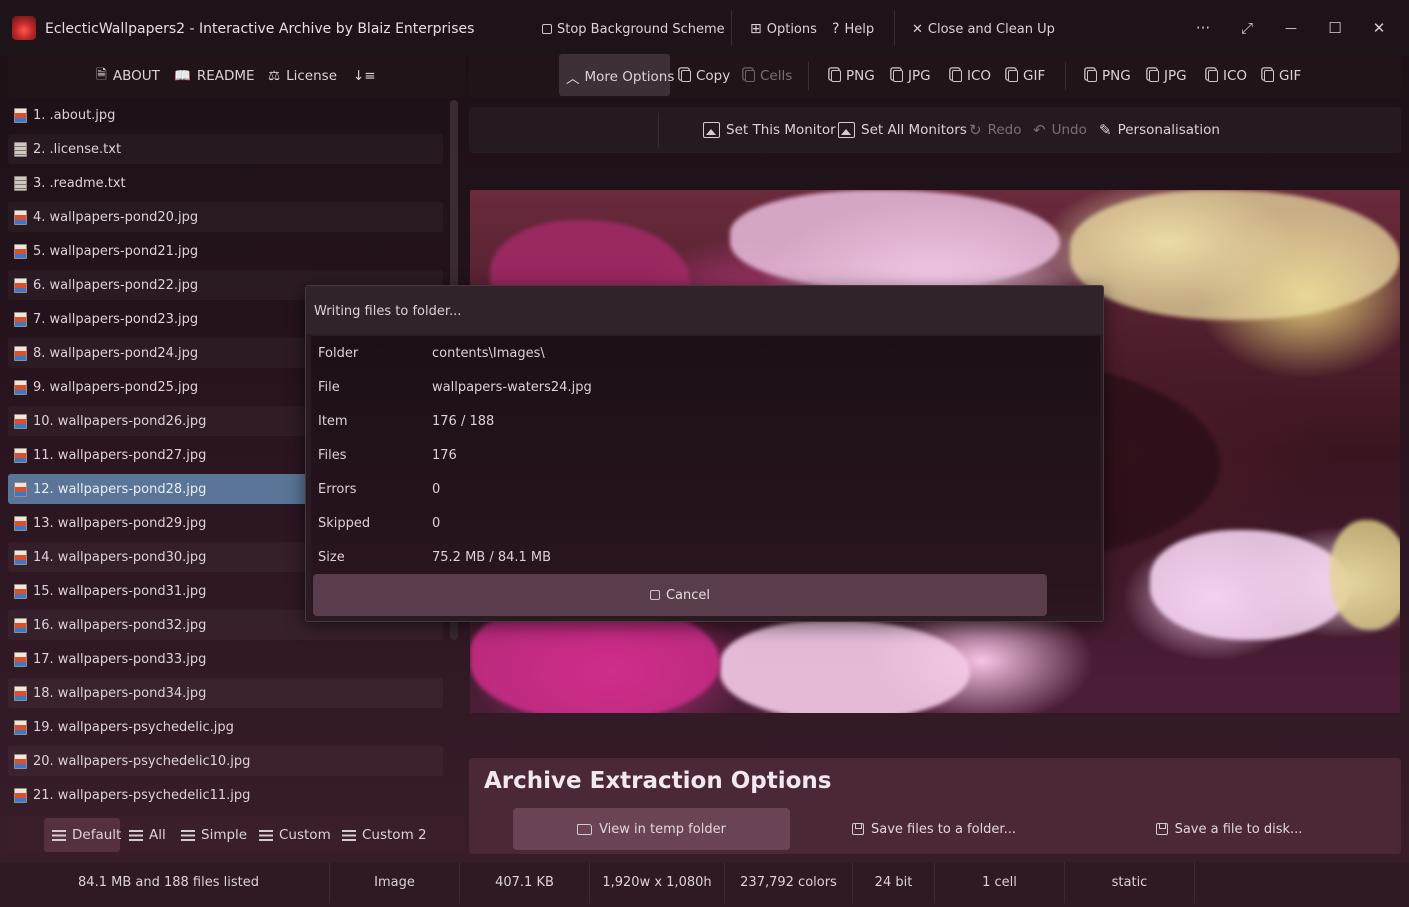  I want to click on close-and-clean-up-button: ✕ Close and Clean Up, so click(983, 29).